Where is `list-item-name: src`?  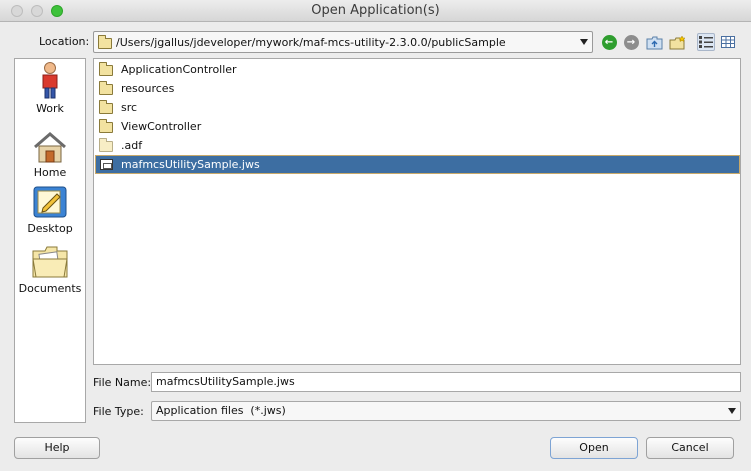
list-item-name: src is located at coordinates (129, 107).